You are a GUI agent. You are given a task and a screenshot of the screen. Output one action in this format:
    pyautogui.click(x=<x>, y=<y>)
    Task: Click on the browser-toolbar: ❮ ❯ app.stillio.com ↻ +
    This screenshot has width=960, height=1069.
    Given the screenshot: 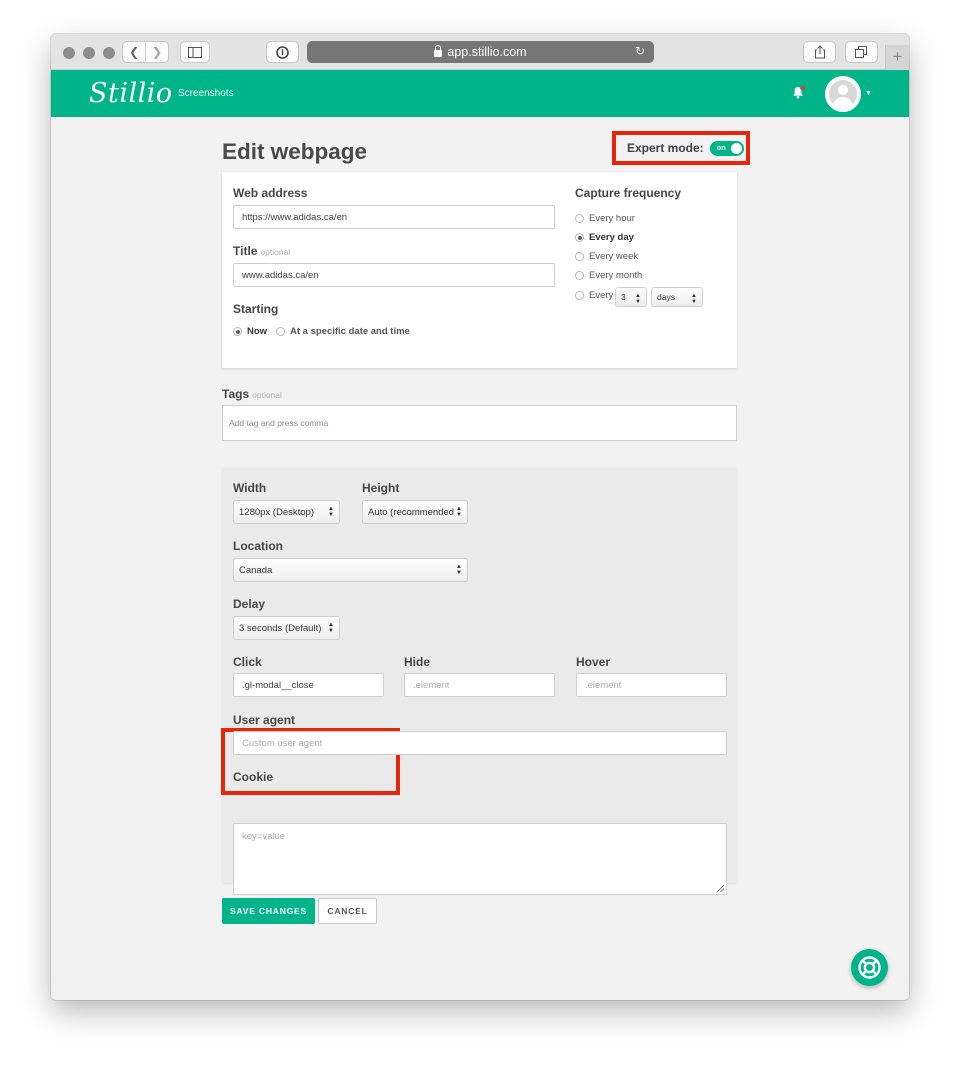 What is the action you would take?
    pyautogui.click(x=480, y=52)
    